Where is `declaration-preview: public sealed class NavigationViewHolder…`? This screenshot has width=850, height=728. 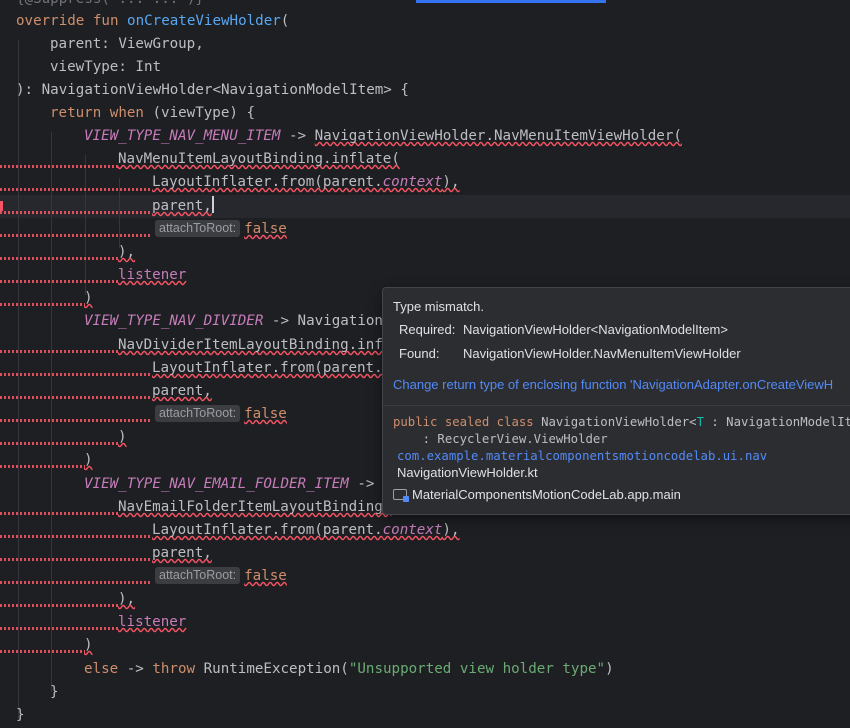
declaration-preview: public sealed class NavigationViewHolder… is located at coordinates (621, 431).